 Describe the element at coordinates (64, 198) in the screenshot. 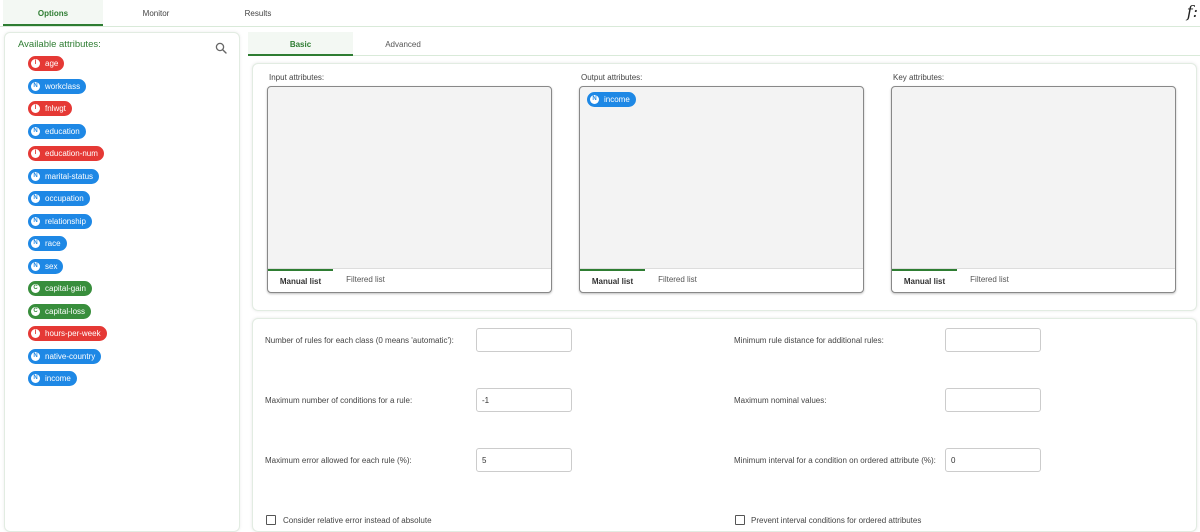

I see `attribute-name: occupation` at that location.